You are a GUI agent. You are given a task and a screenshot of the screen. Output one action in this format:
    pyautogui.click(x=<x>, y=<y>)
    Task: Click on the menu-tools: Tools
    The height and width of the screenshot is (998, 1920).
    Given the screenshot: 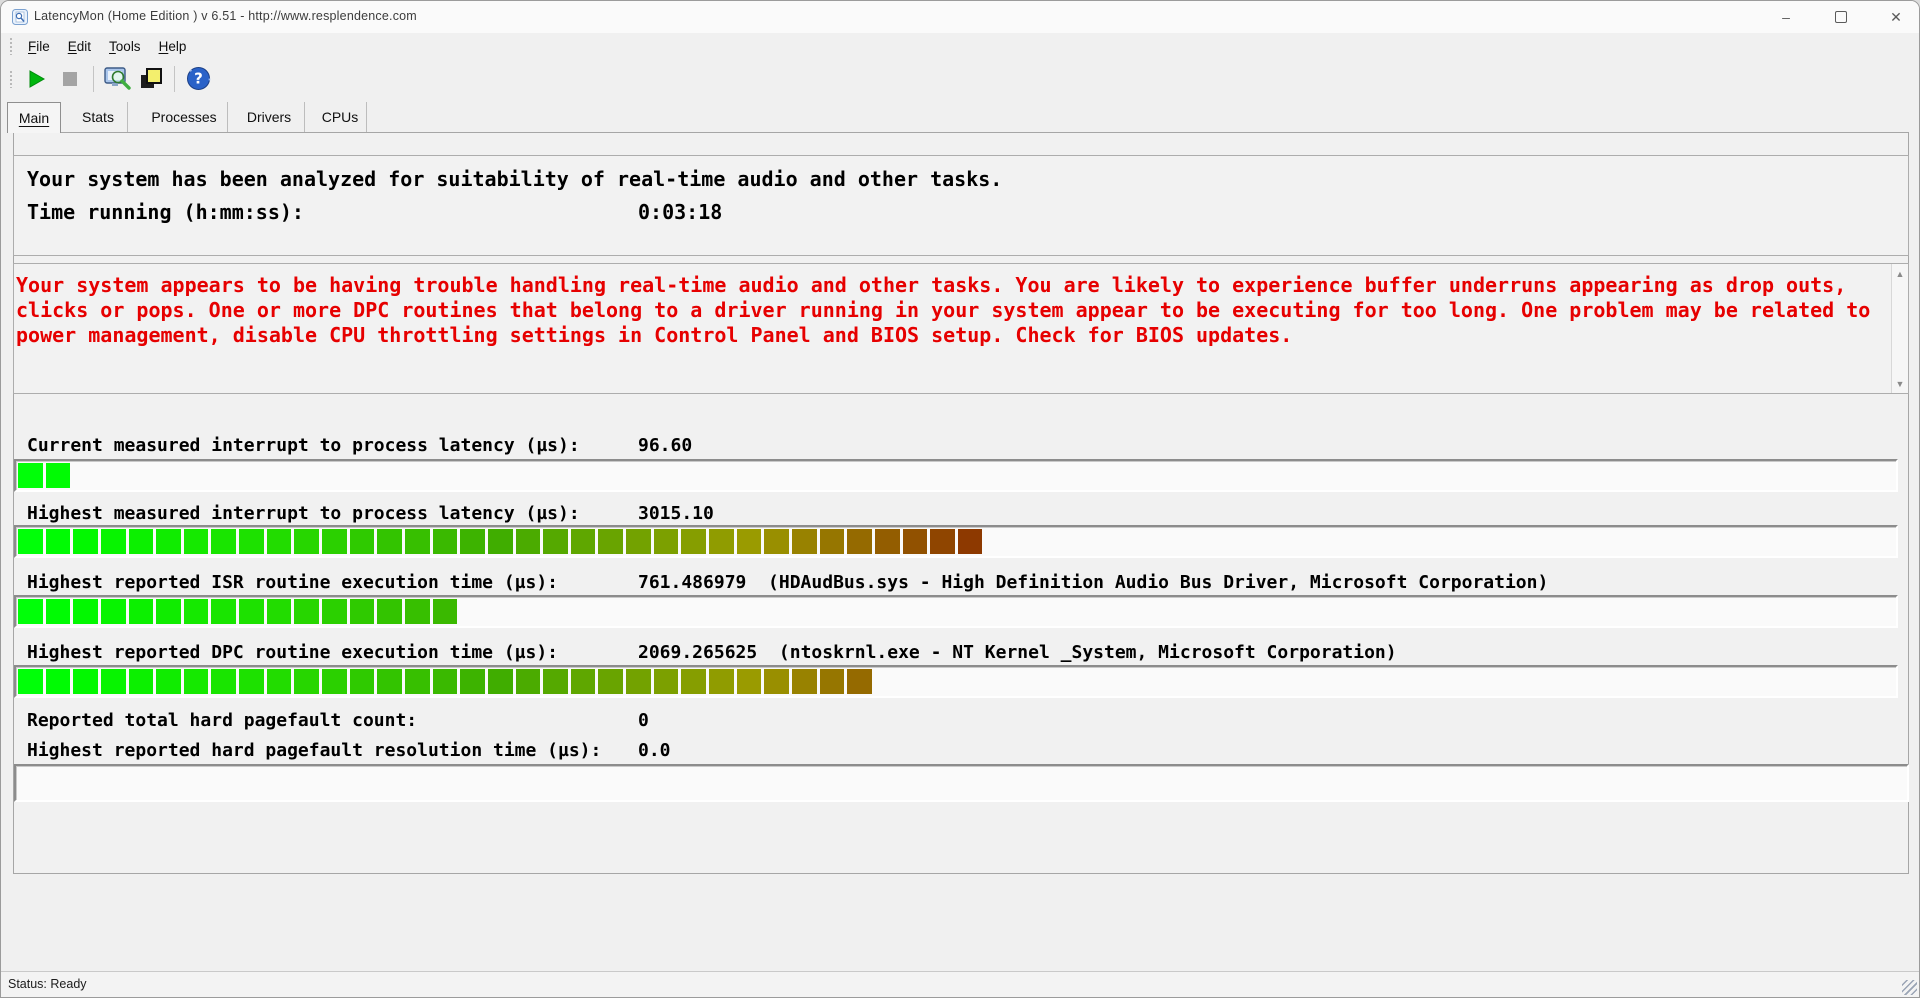 What is the action you would take?
    pyautogui.click(x=125, y=46)
    